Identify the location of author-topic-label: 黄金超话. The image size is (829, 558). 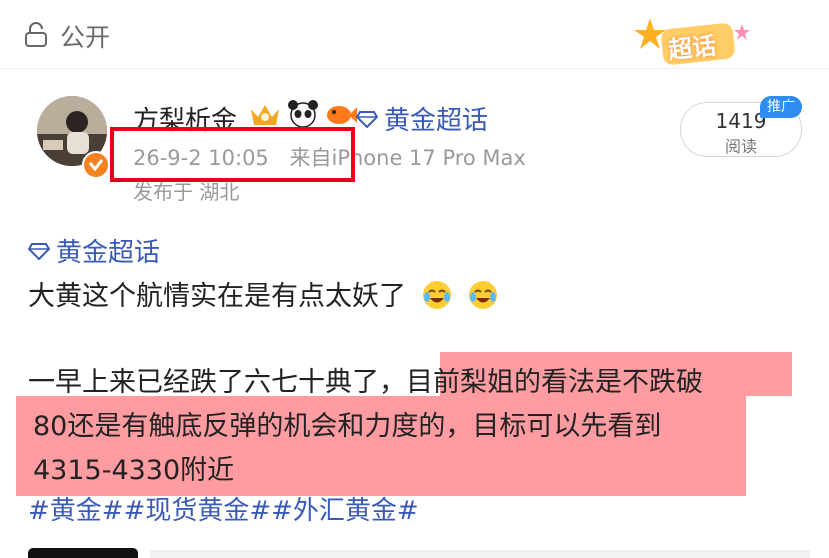
(436, 121).